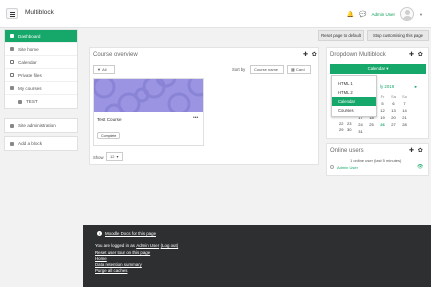  I want to click on status-badge-label: Complete, so click(109, 135).